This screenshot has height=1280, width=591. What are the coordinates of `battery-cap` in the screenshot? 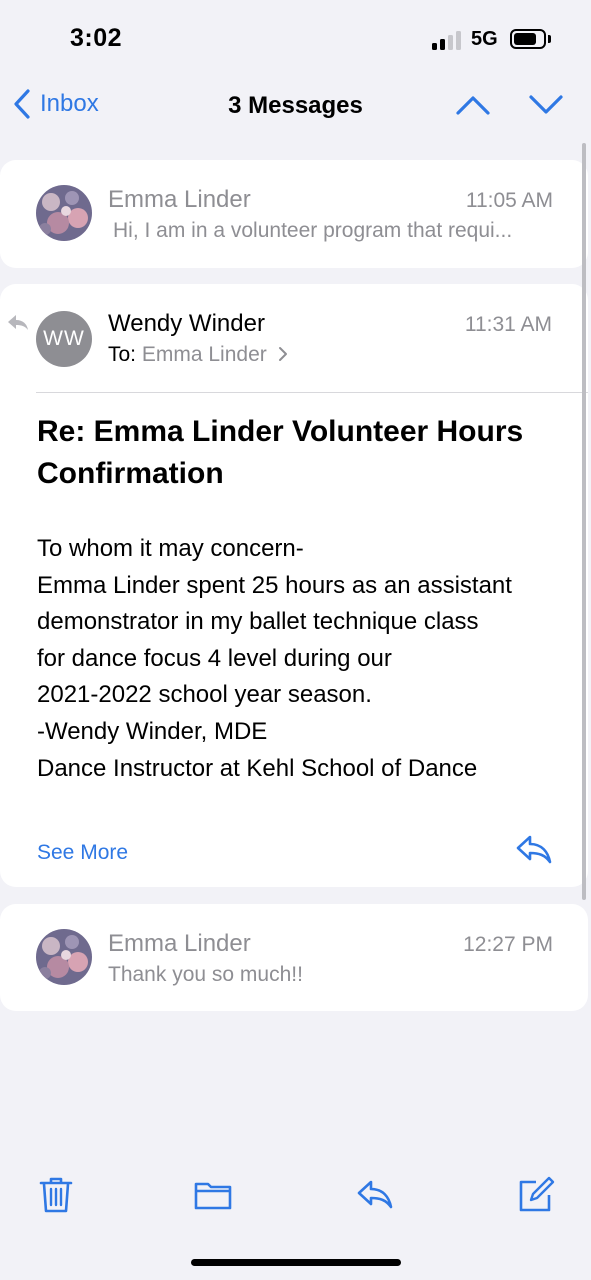 It's located at (549, 39).